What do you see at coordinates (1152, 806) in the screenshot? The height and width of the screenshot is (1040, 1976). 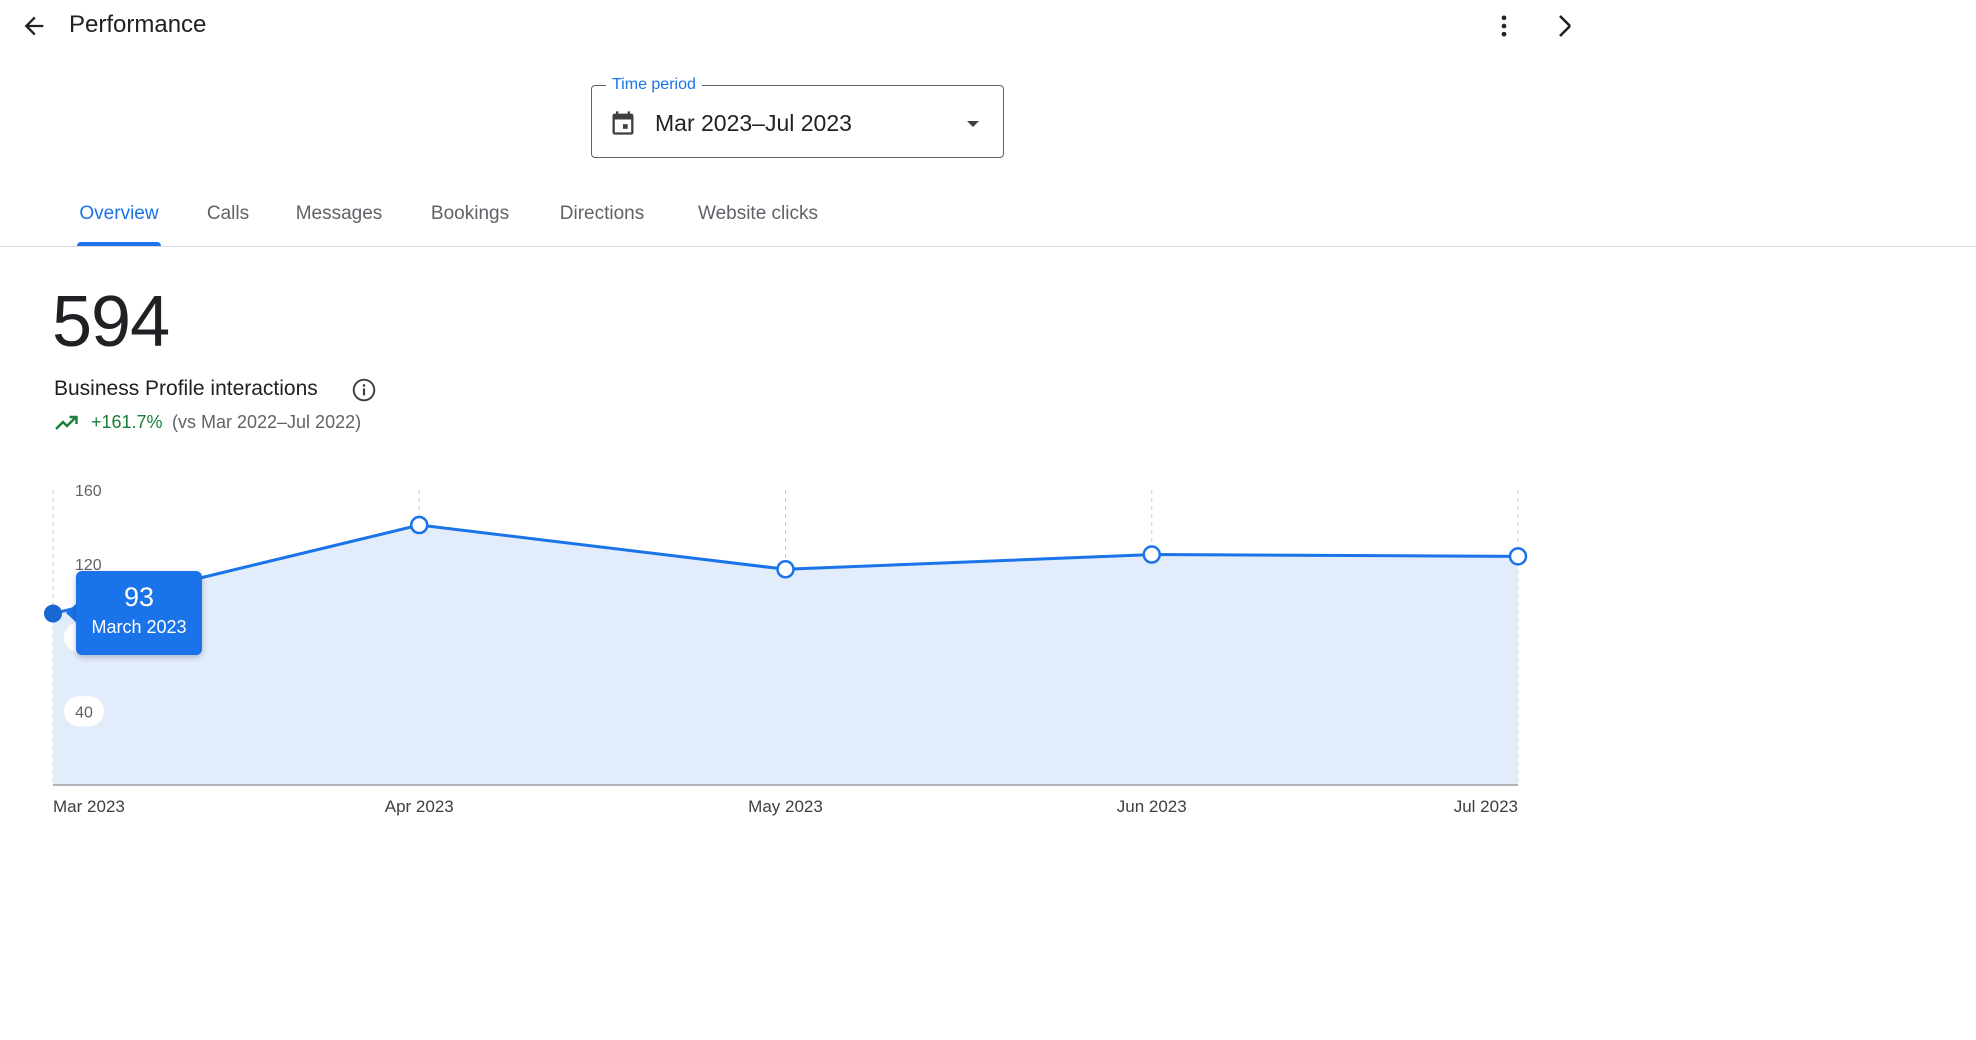 I see `x-tick-label-3: Jun 2023` at bounding box center [1152, 806].